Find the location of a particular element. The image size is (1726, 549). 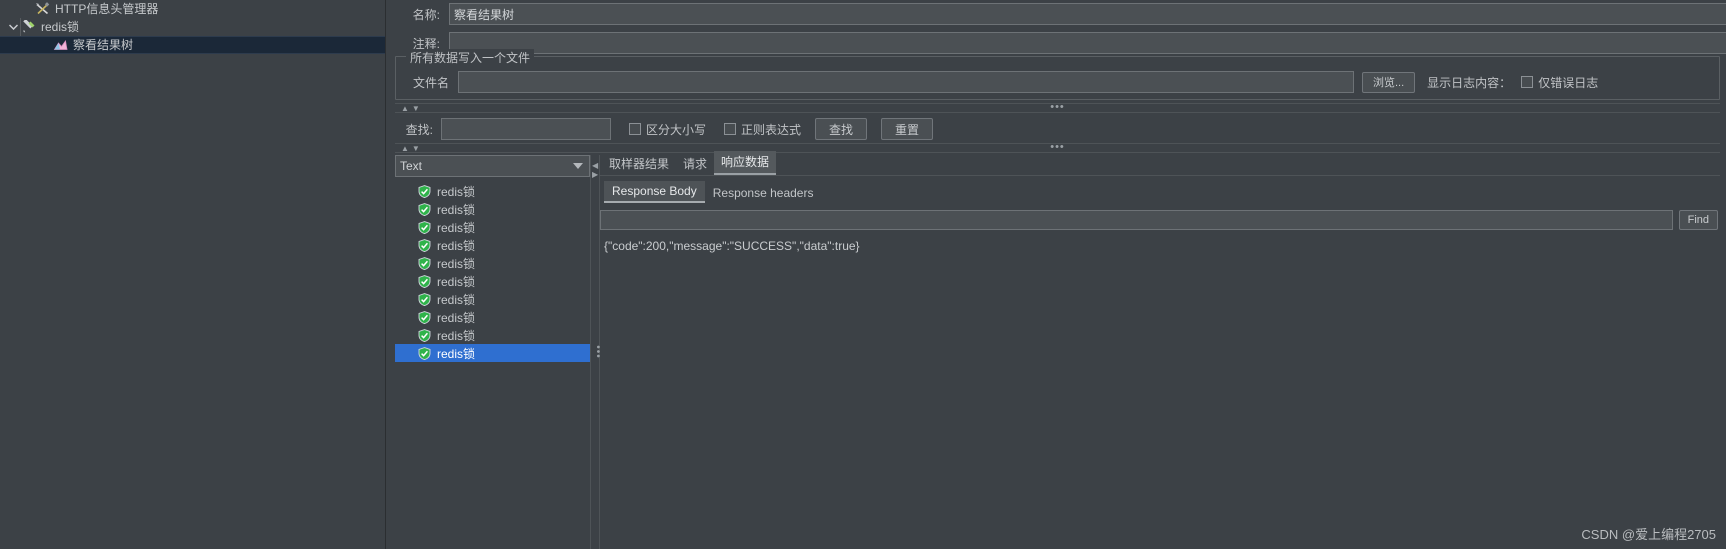

search-label: 查找: is located at coordinates (419, 129).